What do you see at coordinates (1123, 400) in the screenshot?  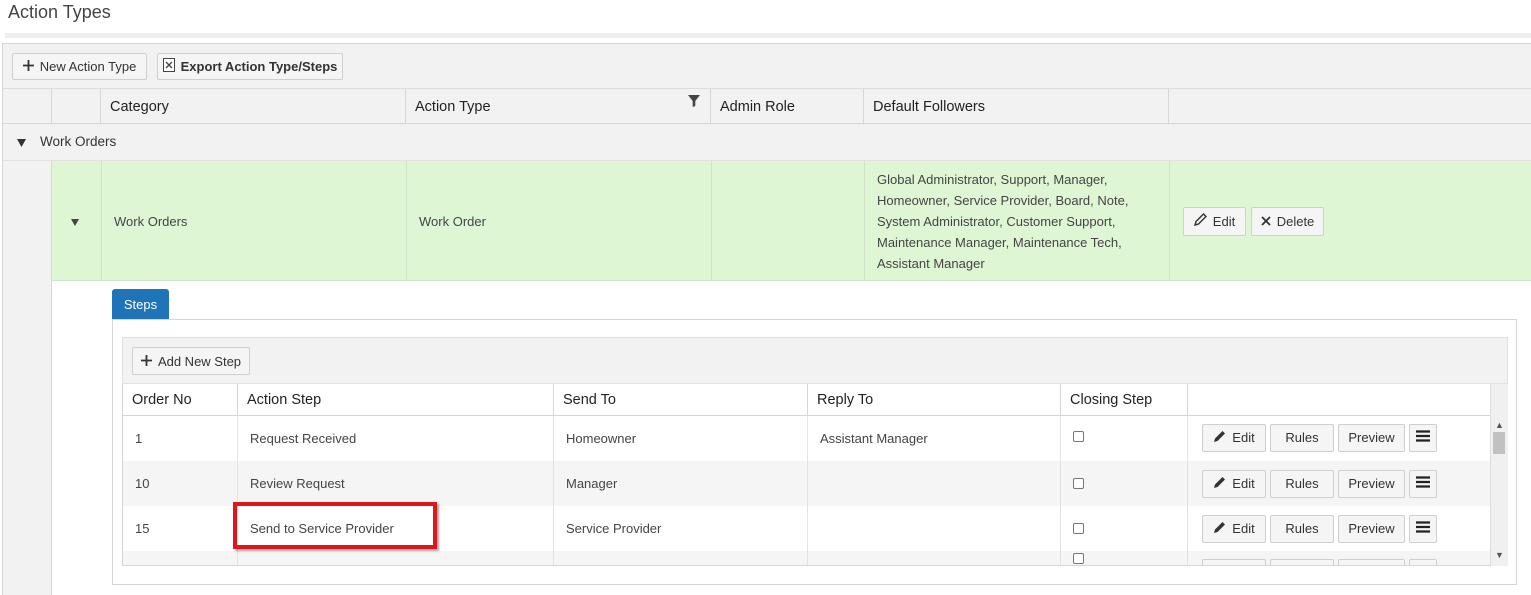 I see `header-closing-step: Closing Step` at bounding box center [1123, 400].